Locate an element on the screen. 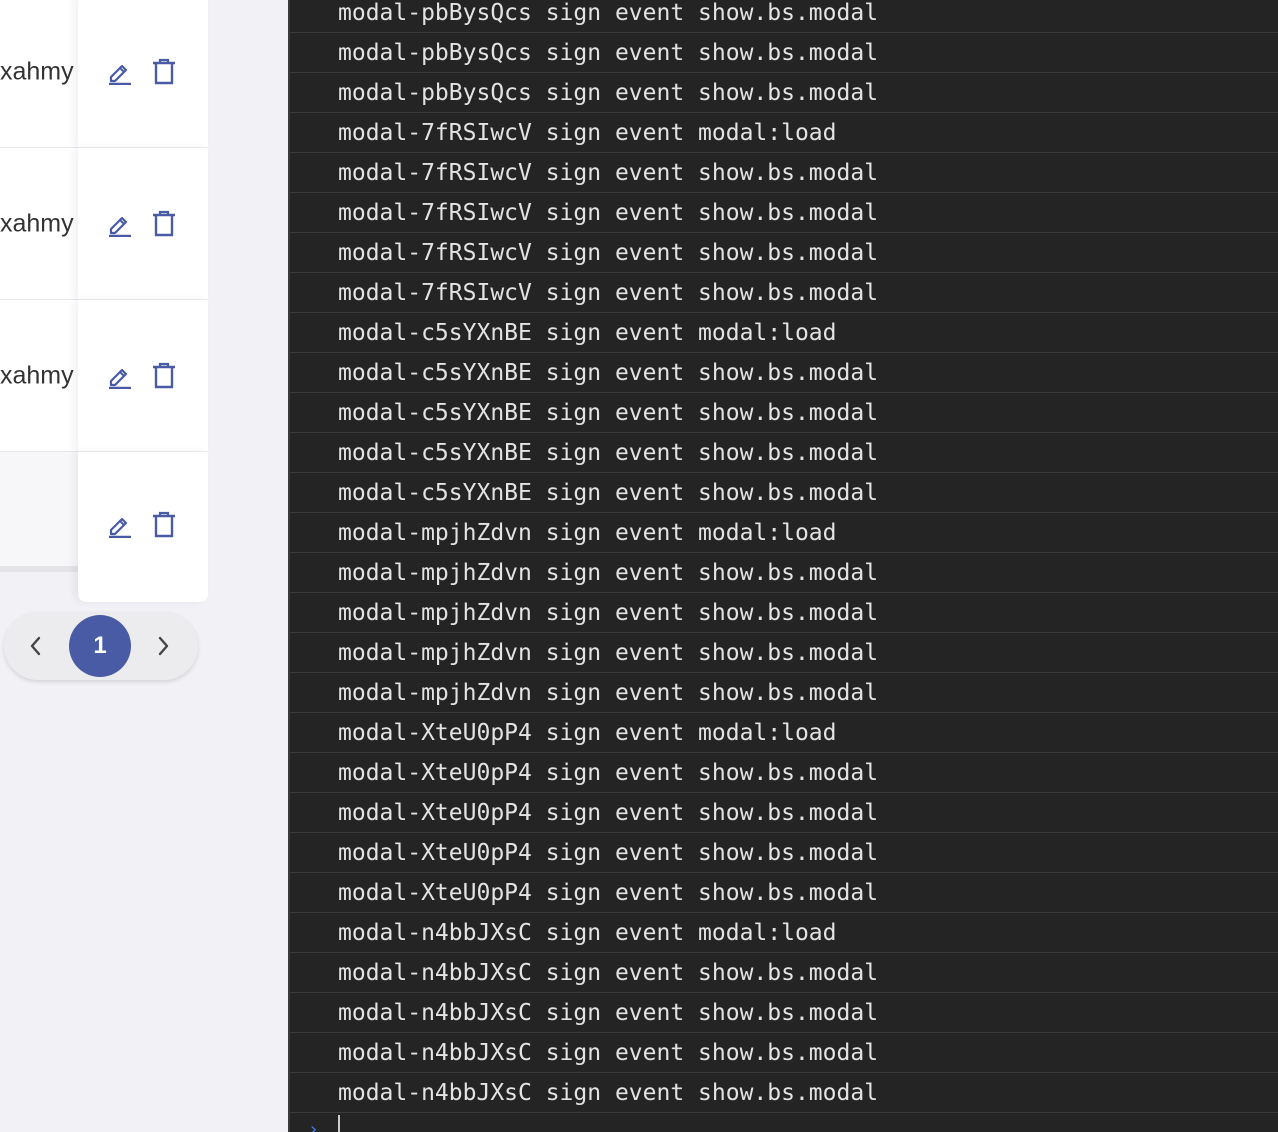 This screenshot has width=1278, height=1132. console-prompt: › is located at coordinates (784, 1122).